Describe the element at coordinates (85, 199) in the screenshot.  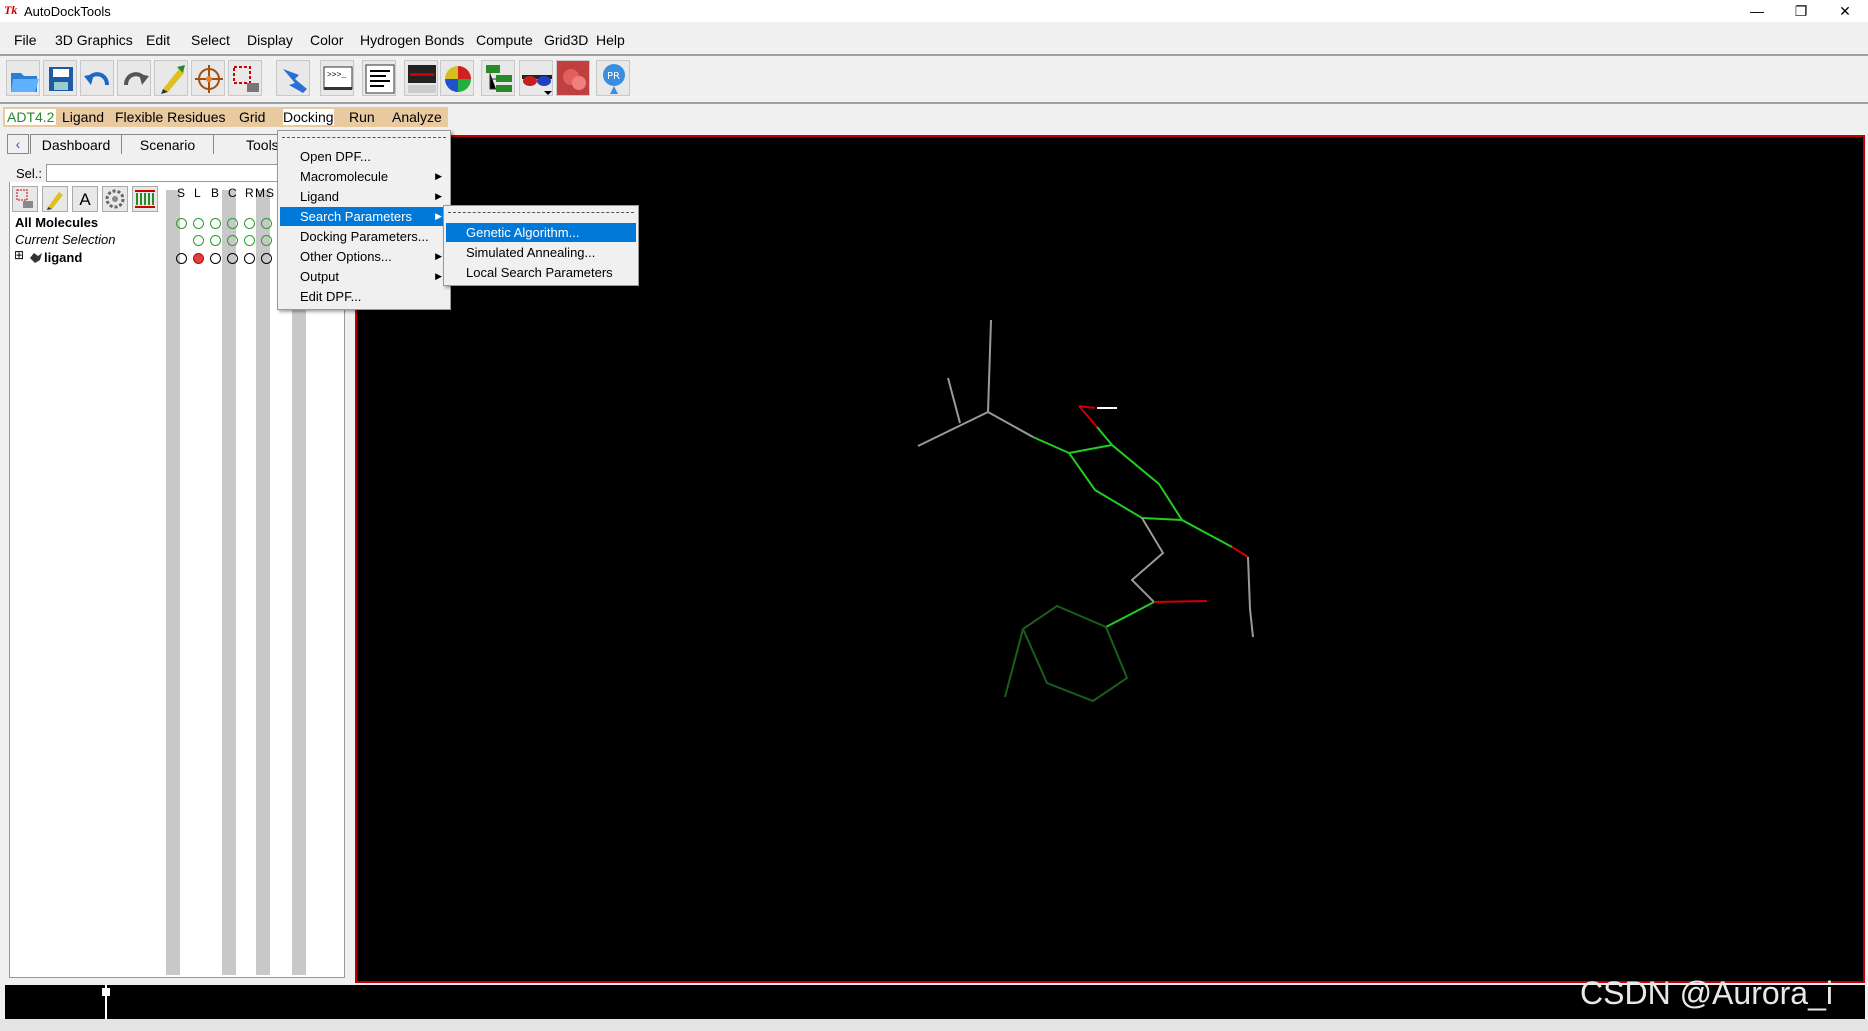
I see `label-a-icon: A` at that location.